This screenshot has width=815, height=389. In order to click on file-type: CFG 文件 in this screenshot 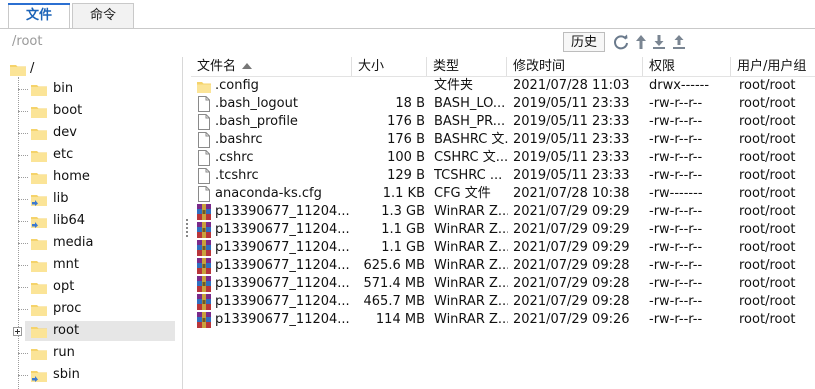, I will do `click(462, 193)`.